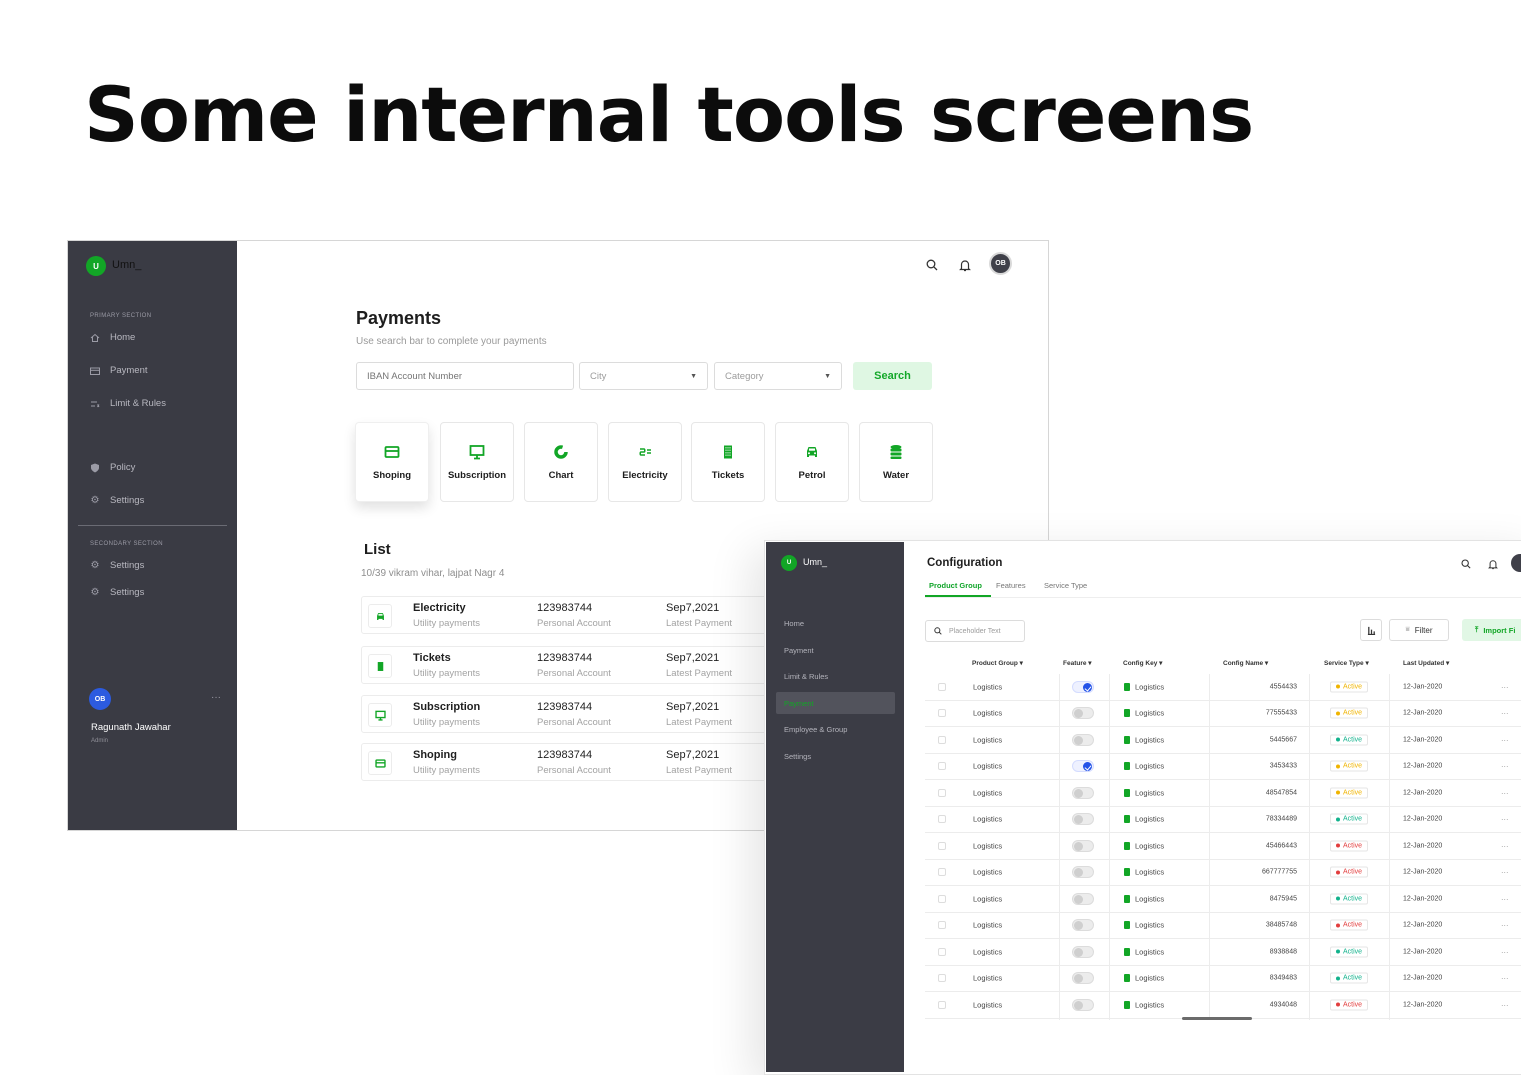 This screenshot has width=1521, height=1075. Describe the element at coordinates (797, 756) in the screenshot. I see `sidebar-item-settings: Settings` at that location.